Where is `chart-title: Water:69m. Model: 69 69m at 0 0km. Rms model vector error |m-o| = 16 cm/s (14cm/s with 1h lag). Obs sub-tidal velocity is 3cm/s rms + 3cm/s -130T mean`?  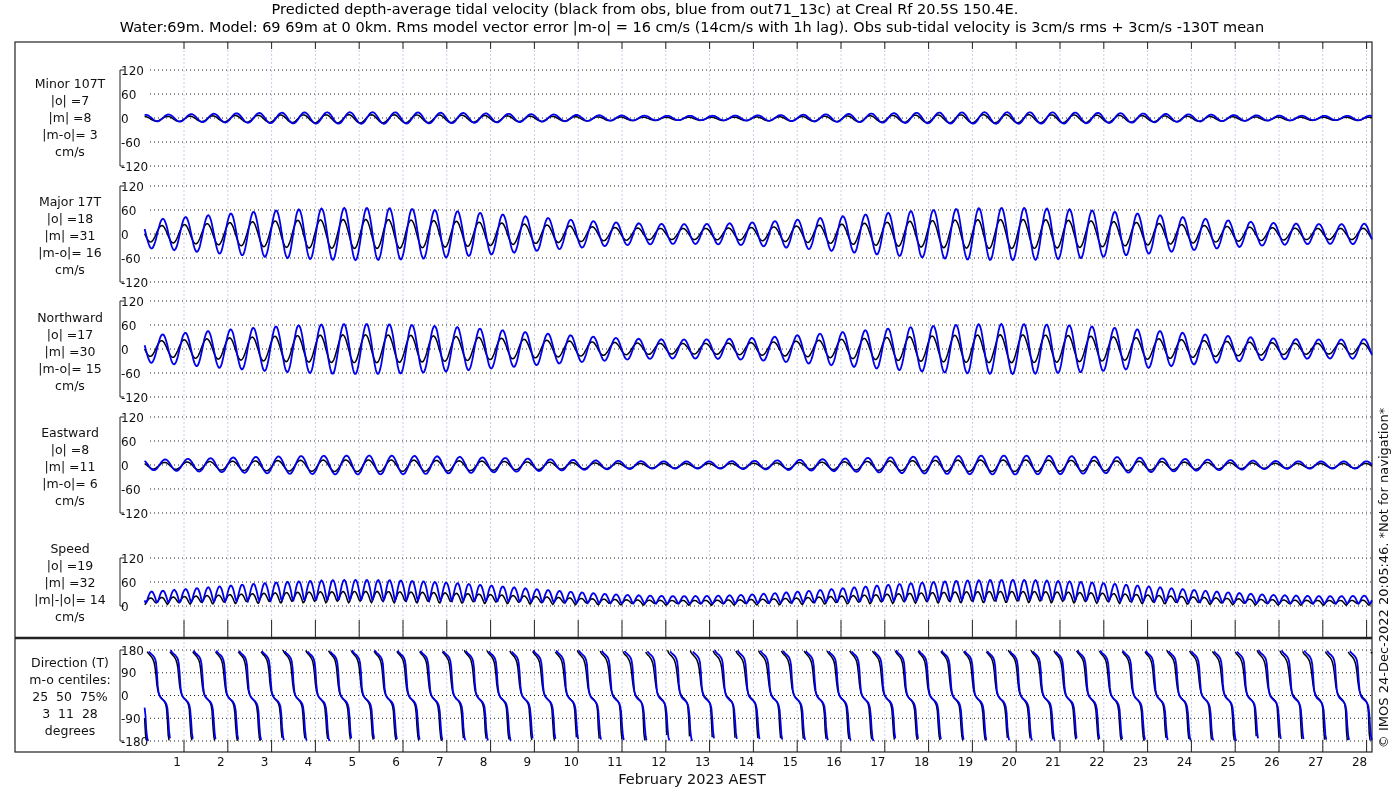 chart-title: Water:69m. Model: 69 69m at 0 0km. Rms model vector error |m-o| = 16 cm/s (14cm/s with 1h lag). Obs sub-tidal velocity is 3cm/s rms + 3cm/s -130T mean is located at coordinates (692, 27).